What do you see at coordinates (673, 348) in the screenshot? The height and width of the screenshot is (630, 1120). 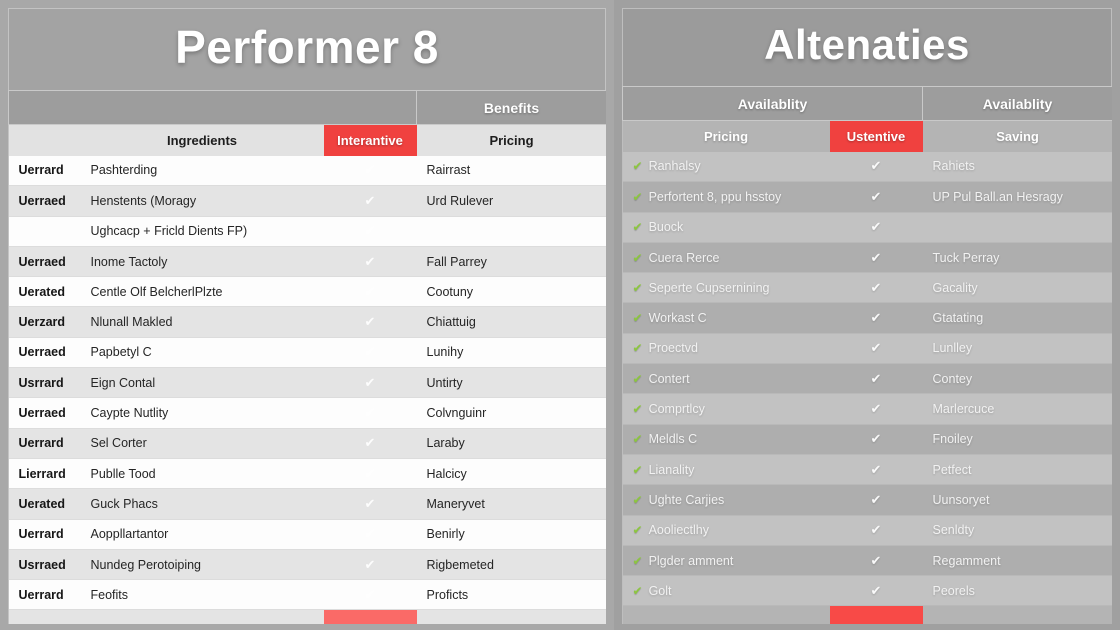 I see `cell-text: Proectvd` at bounding box center [673, 348].